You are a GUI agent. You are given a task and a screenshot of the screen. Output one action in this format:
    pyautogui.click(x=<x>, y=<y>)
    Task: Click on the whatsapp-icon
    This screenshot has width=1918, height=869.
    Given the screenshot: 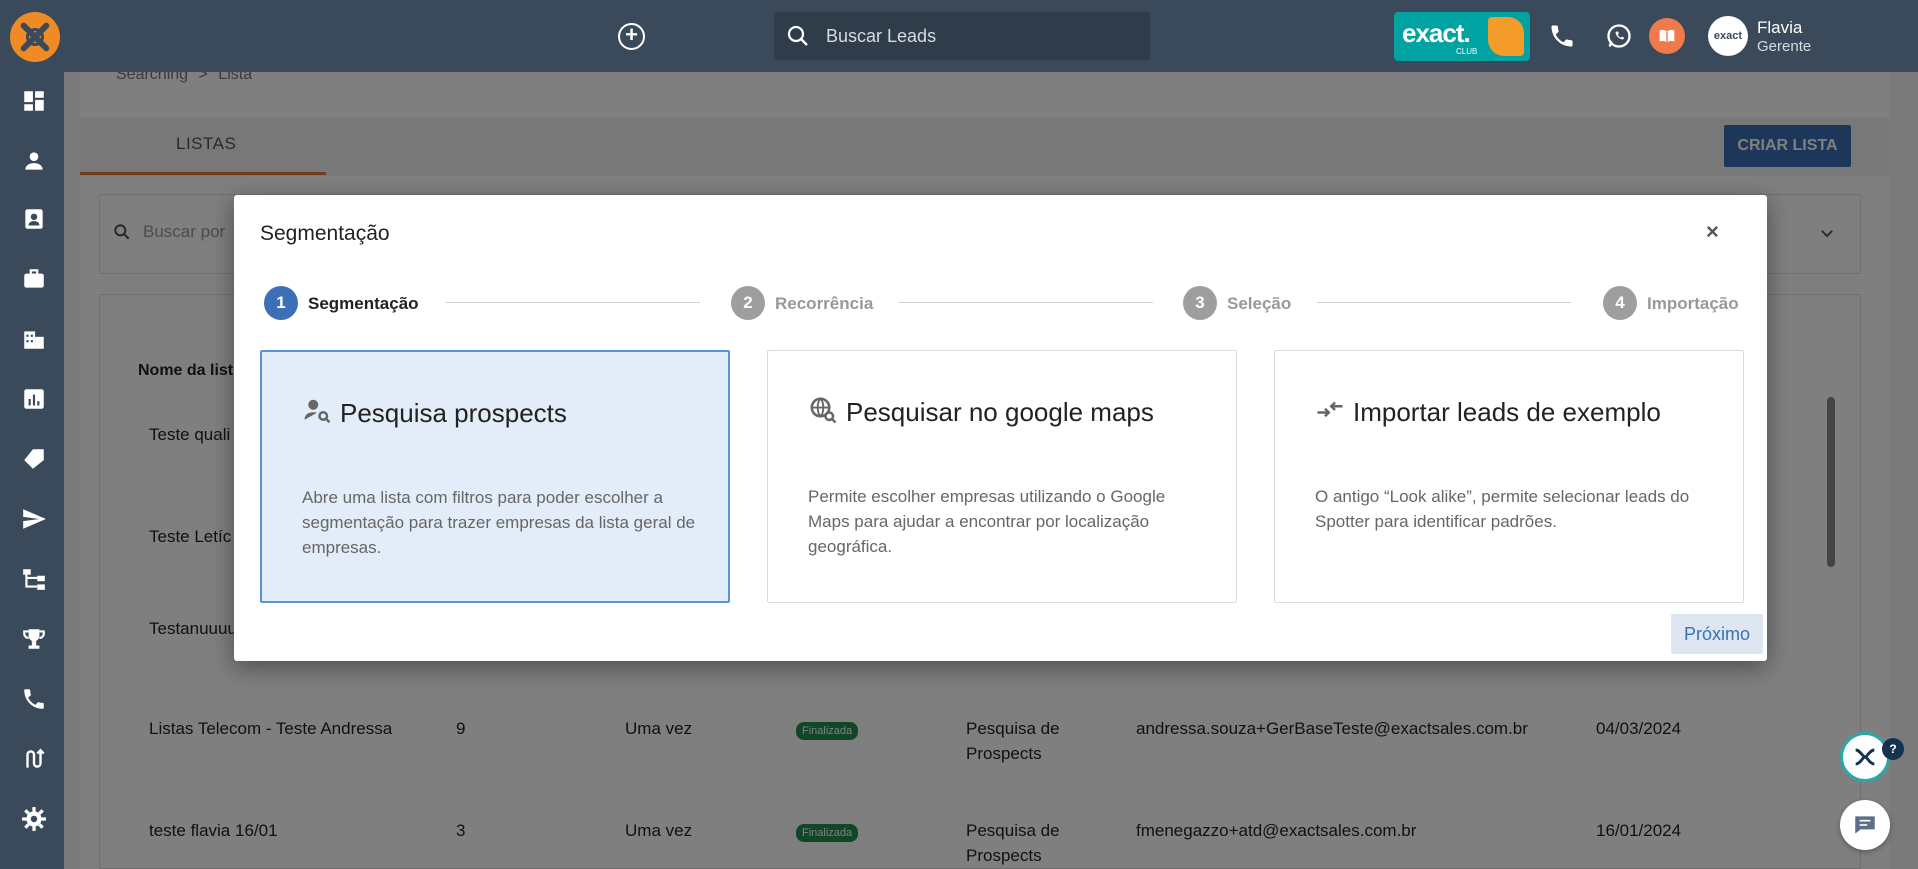 What is the action you would take?
    pyautogui.click(x=1619, y=36)
    